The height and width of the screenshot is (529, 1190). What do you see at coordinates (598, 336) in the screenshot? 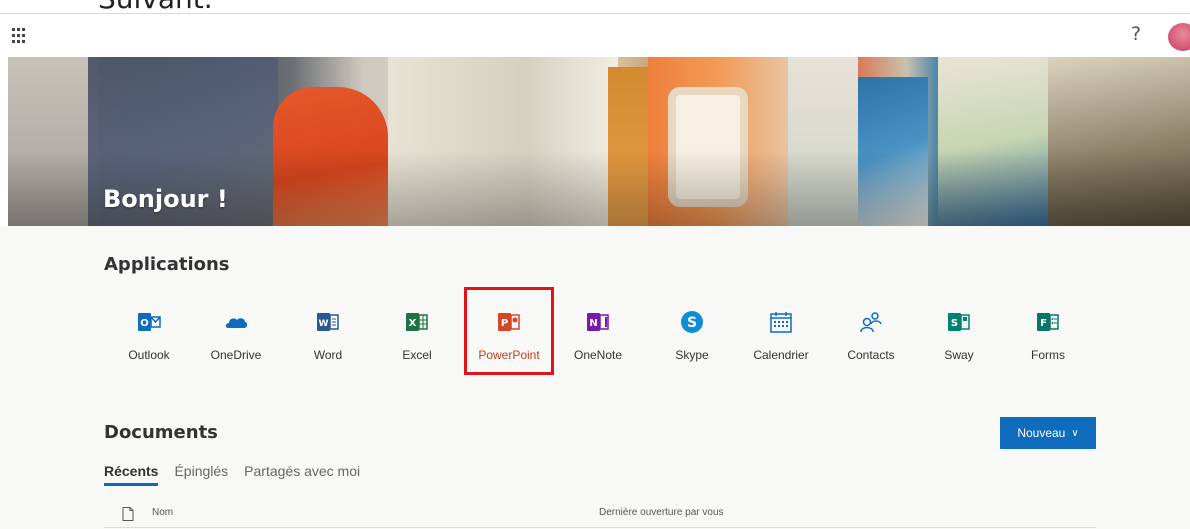
I see `app-onenote: N OneNote` at bounding box center [598, 336].